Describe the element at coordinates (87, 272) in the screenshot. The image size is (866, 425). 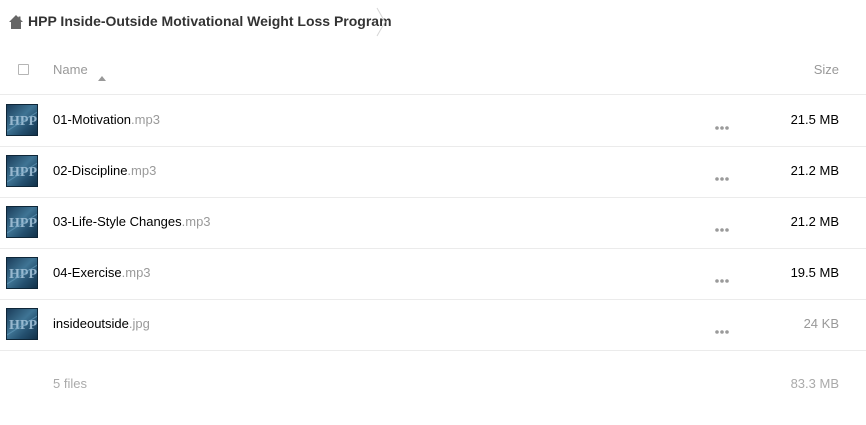
I see `file-basename: 04-Exercise` at that location.